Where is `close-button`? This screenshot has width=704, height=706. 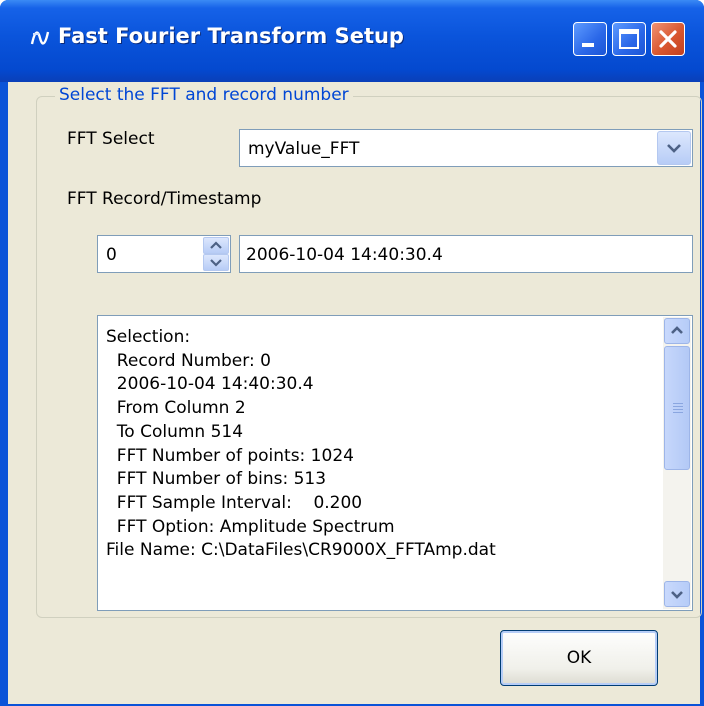 close-button is located at coordinates (668, 39).